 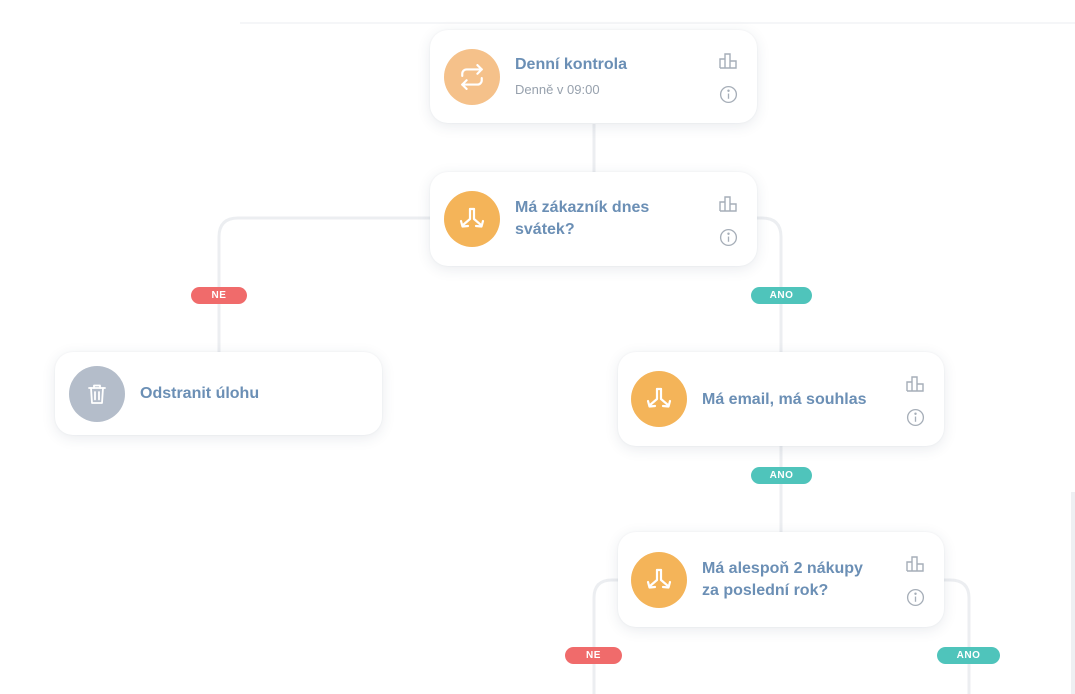 I want to click on node-title: Odstranit úlohu, so click(x=200, y=393).